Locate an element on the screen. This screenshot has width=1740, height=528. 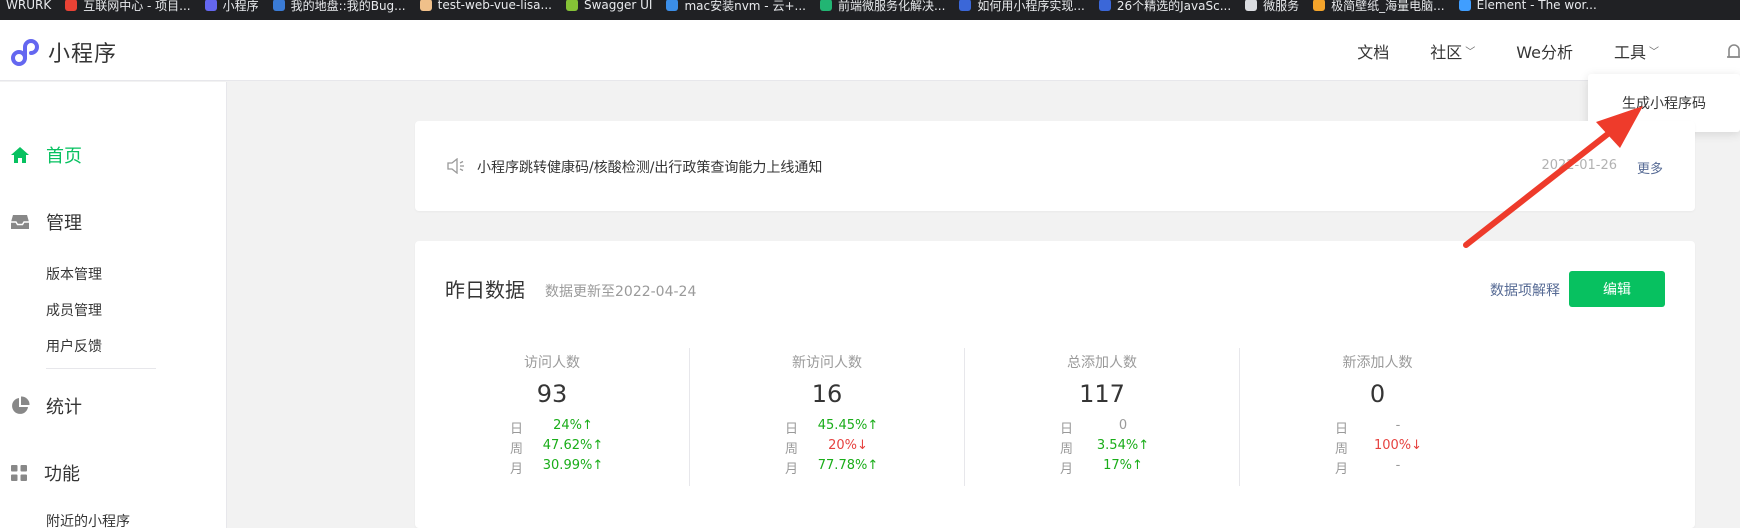
metric-trend-row: 周 20%↓ is located at coordinates (834, 447).